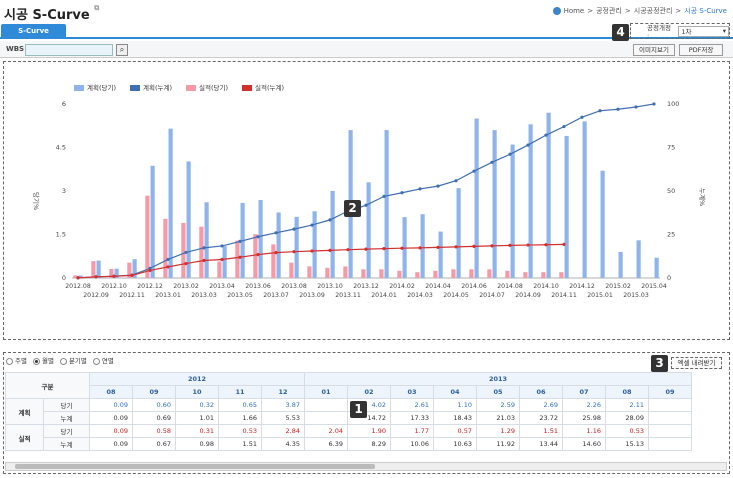 The height and width of the screenshot is (478, 733). What do you see at coordinates (582, 286) in the screenshot?
I see `x-tick-label: 2014.12` at bounding box center [582, 286].